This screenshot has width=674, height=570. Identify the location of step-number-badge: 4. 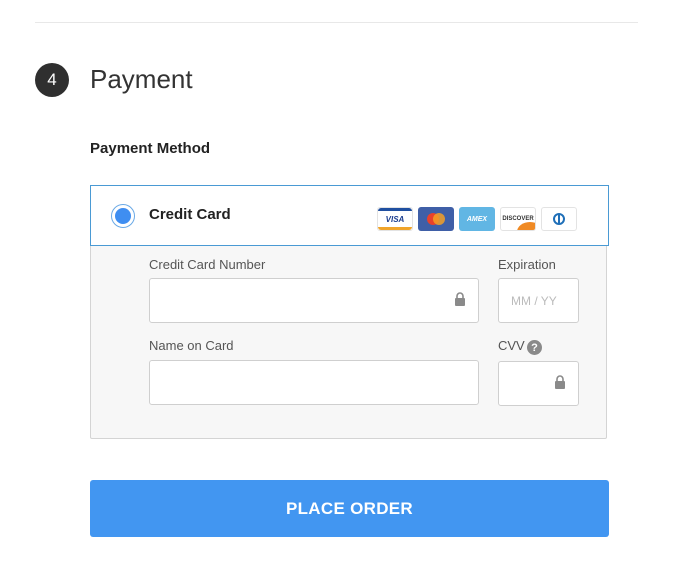
(52, 80).